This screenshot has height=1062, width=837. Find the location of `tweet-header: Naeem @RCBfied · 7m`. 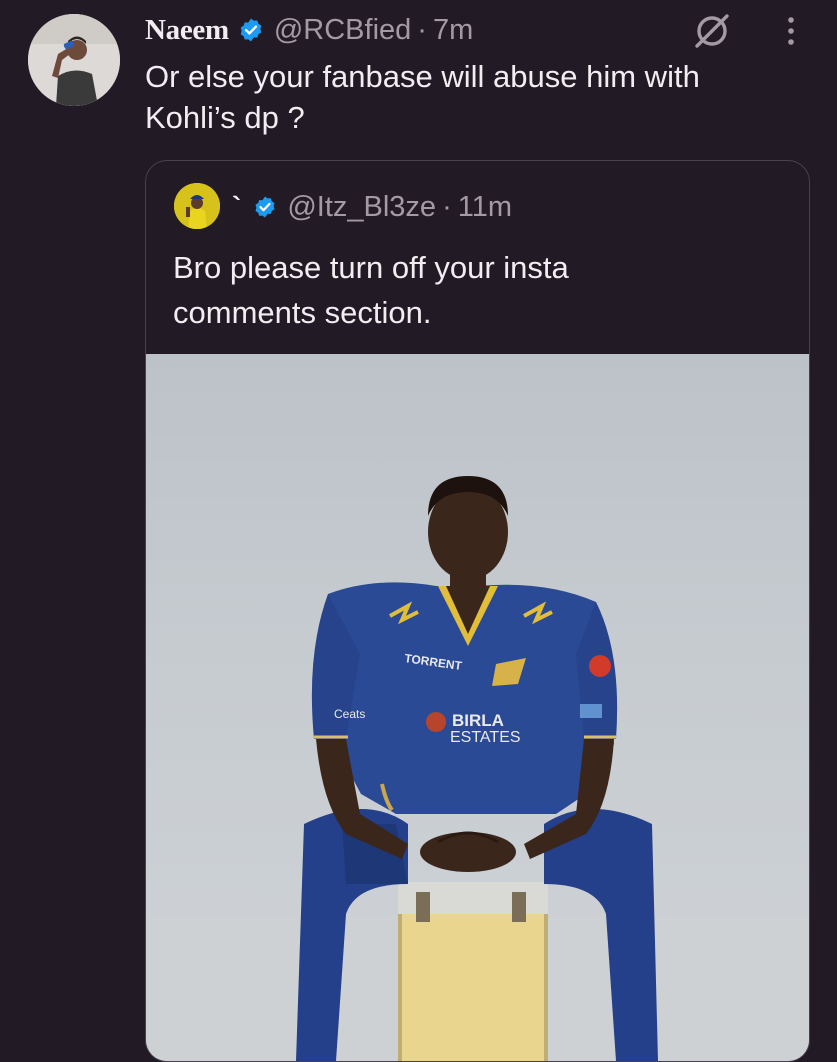

tweet-header: Naeem @RCBfied · 7m is located at coordinates (309, 30).